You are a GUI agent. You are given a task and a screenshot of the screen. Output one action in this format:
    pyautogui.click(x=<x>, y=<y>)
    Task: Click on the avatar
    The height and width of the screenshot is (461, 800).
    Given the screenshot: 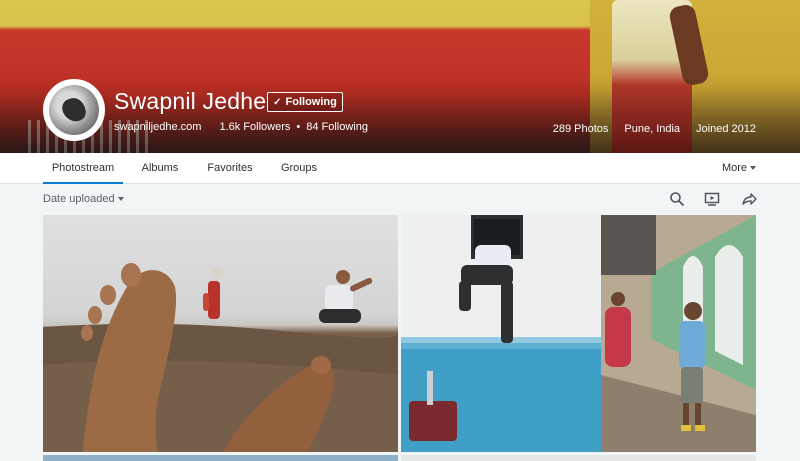 What is the action you would take?
    pyautogui.click(x=74, y=110)
    